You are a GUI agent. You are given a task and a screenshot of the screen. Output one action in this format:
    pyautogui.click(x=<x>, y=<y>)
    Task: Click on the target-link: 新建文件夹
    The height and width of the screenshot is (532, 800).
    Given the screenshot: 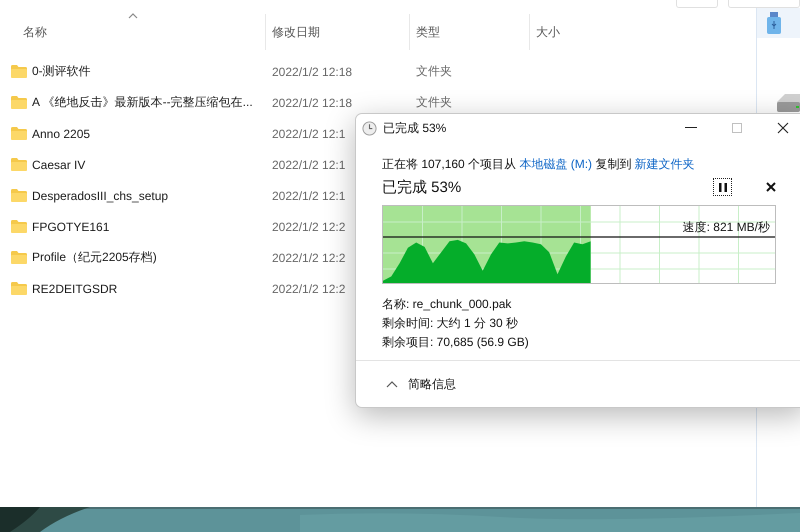 What is the action you would take?
    pyautogui.click(x=664, y=164)
    